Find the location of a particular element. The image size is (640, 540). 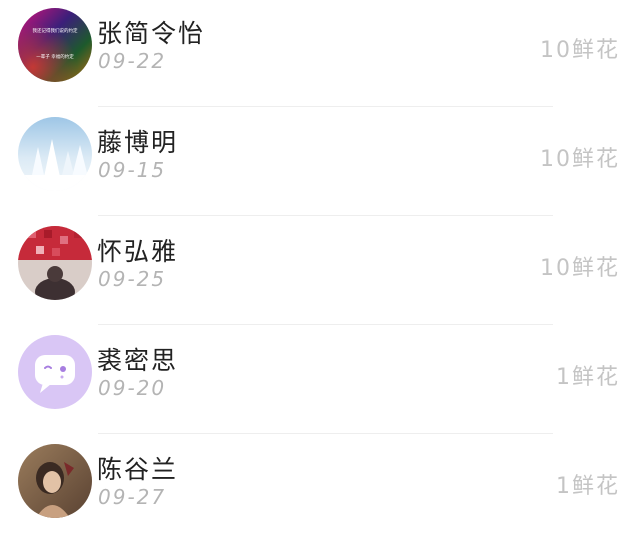

user-name: 张简令怡 is located at coordinates (151, 33).